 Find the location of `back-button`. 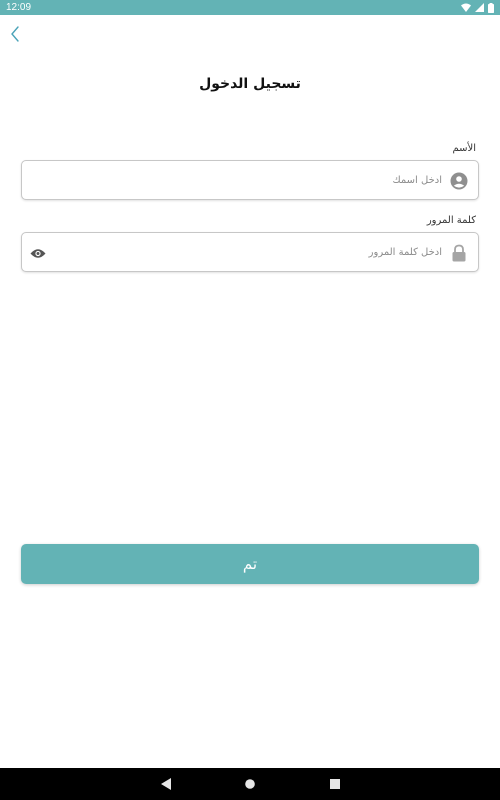

back-button is located at coordinates (15, 36).